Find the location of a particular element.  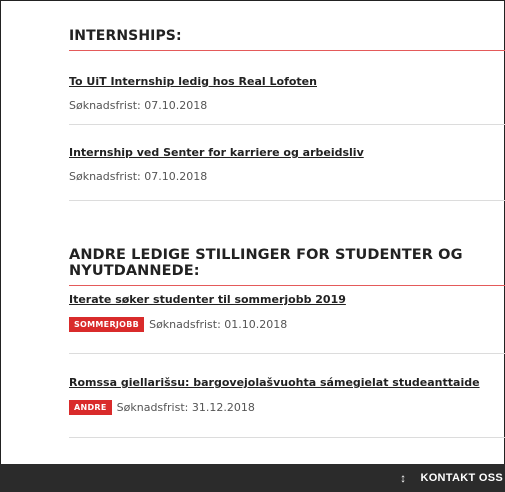

contact-button: ↕ KONTAKT OSS is located at coordinates (452, 478).